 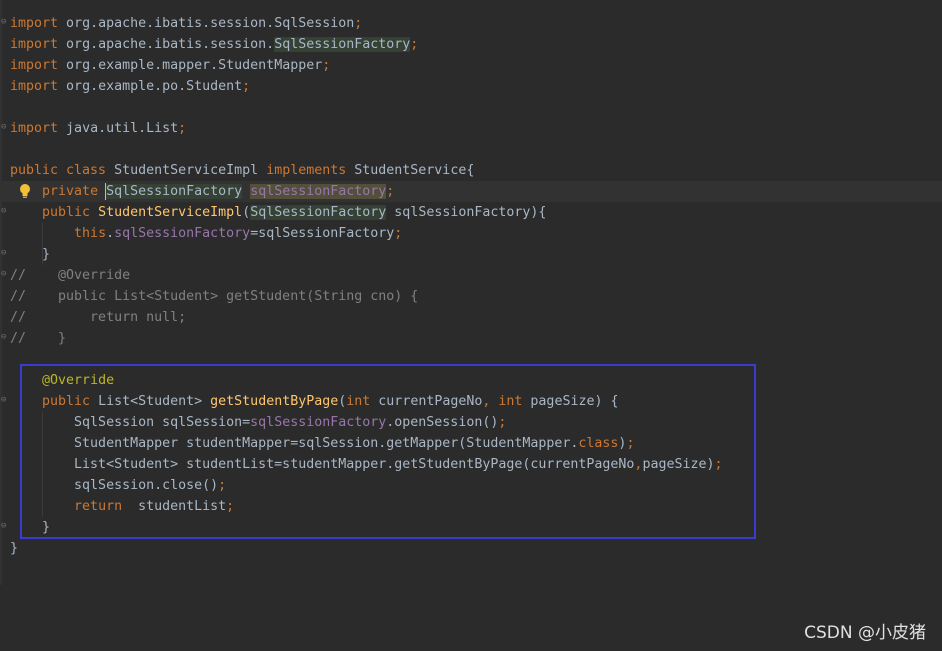 I want to click on code-line: import java.util.List;, so click(x=98, y=128).